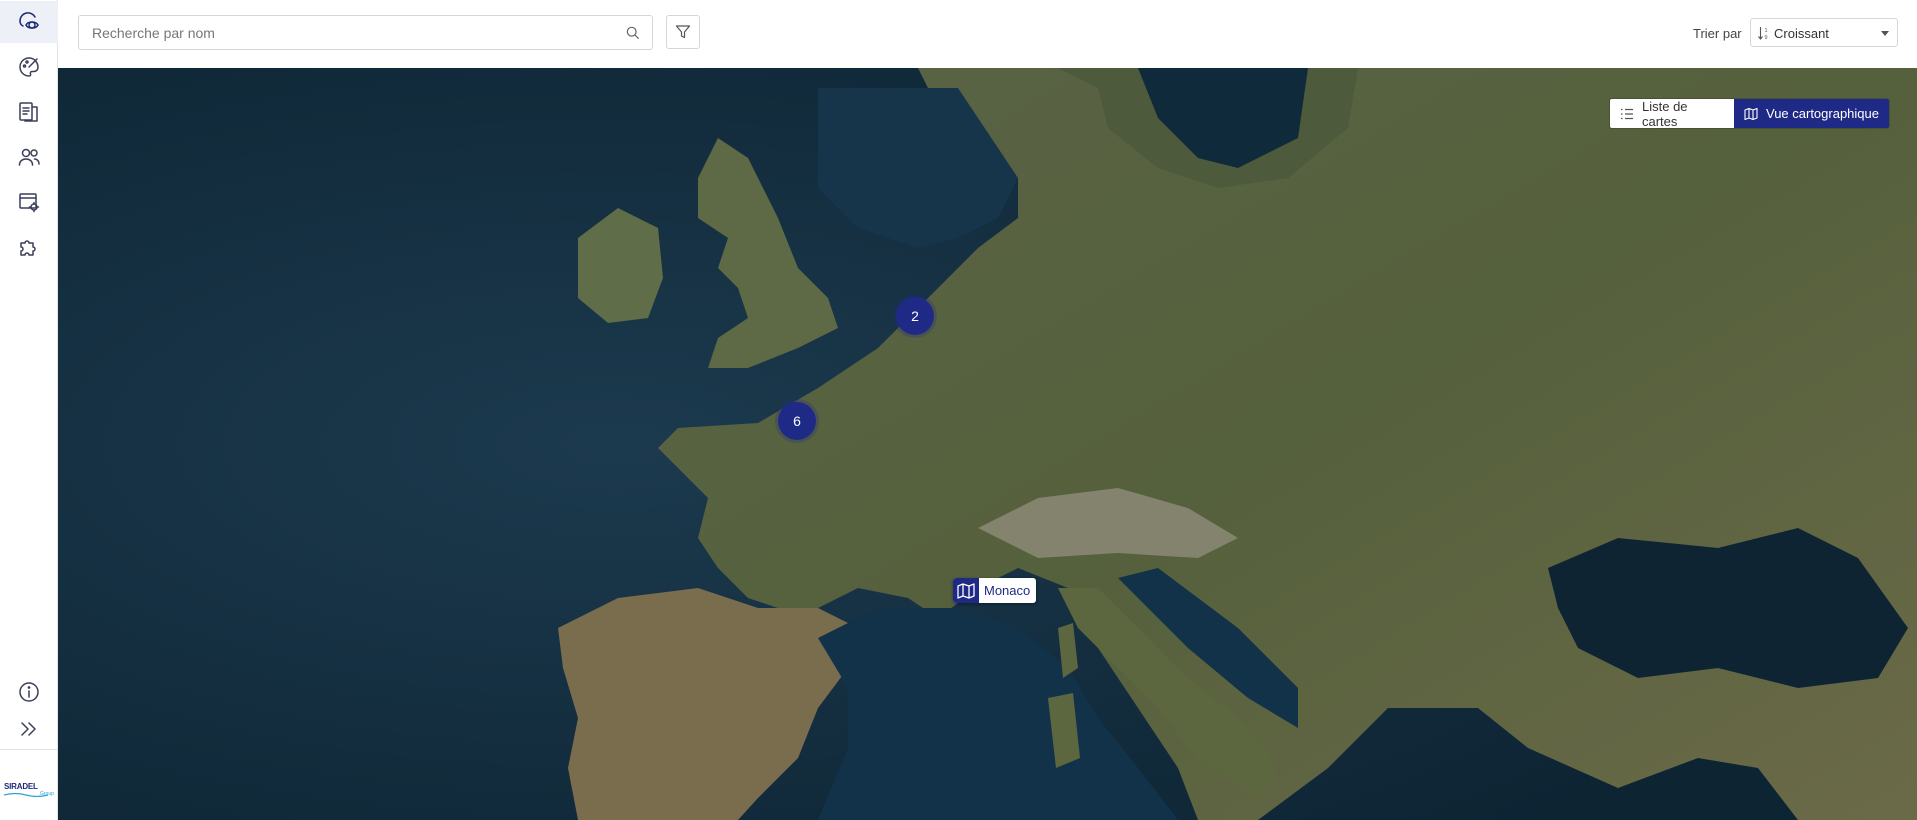  I want to click on users-icon, so click(29, 157).